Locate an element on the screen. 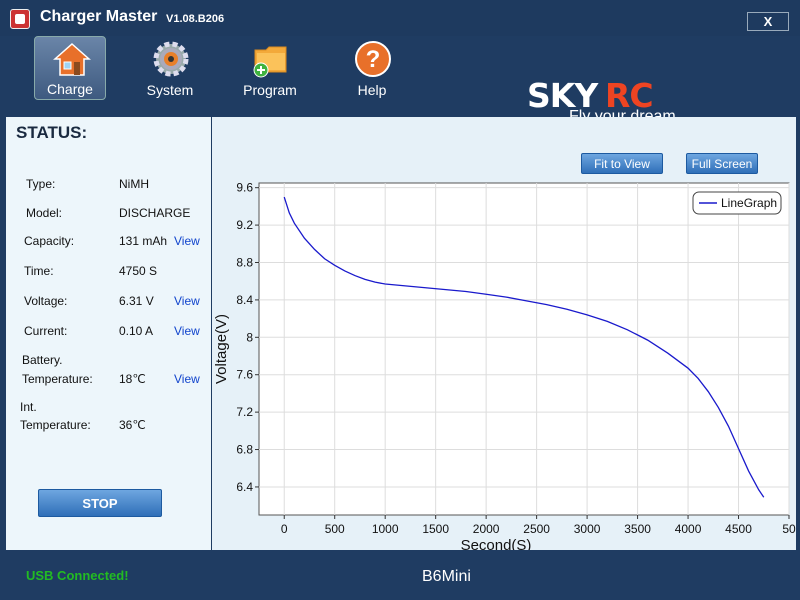 This screenshot has width=800, height=600. legend-label: LineGraph is located at coordinates (749, 203).